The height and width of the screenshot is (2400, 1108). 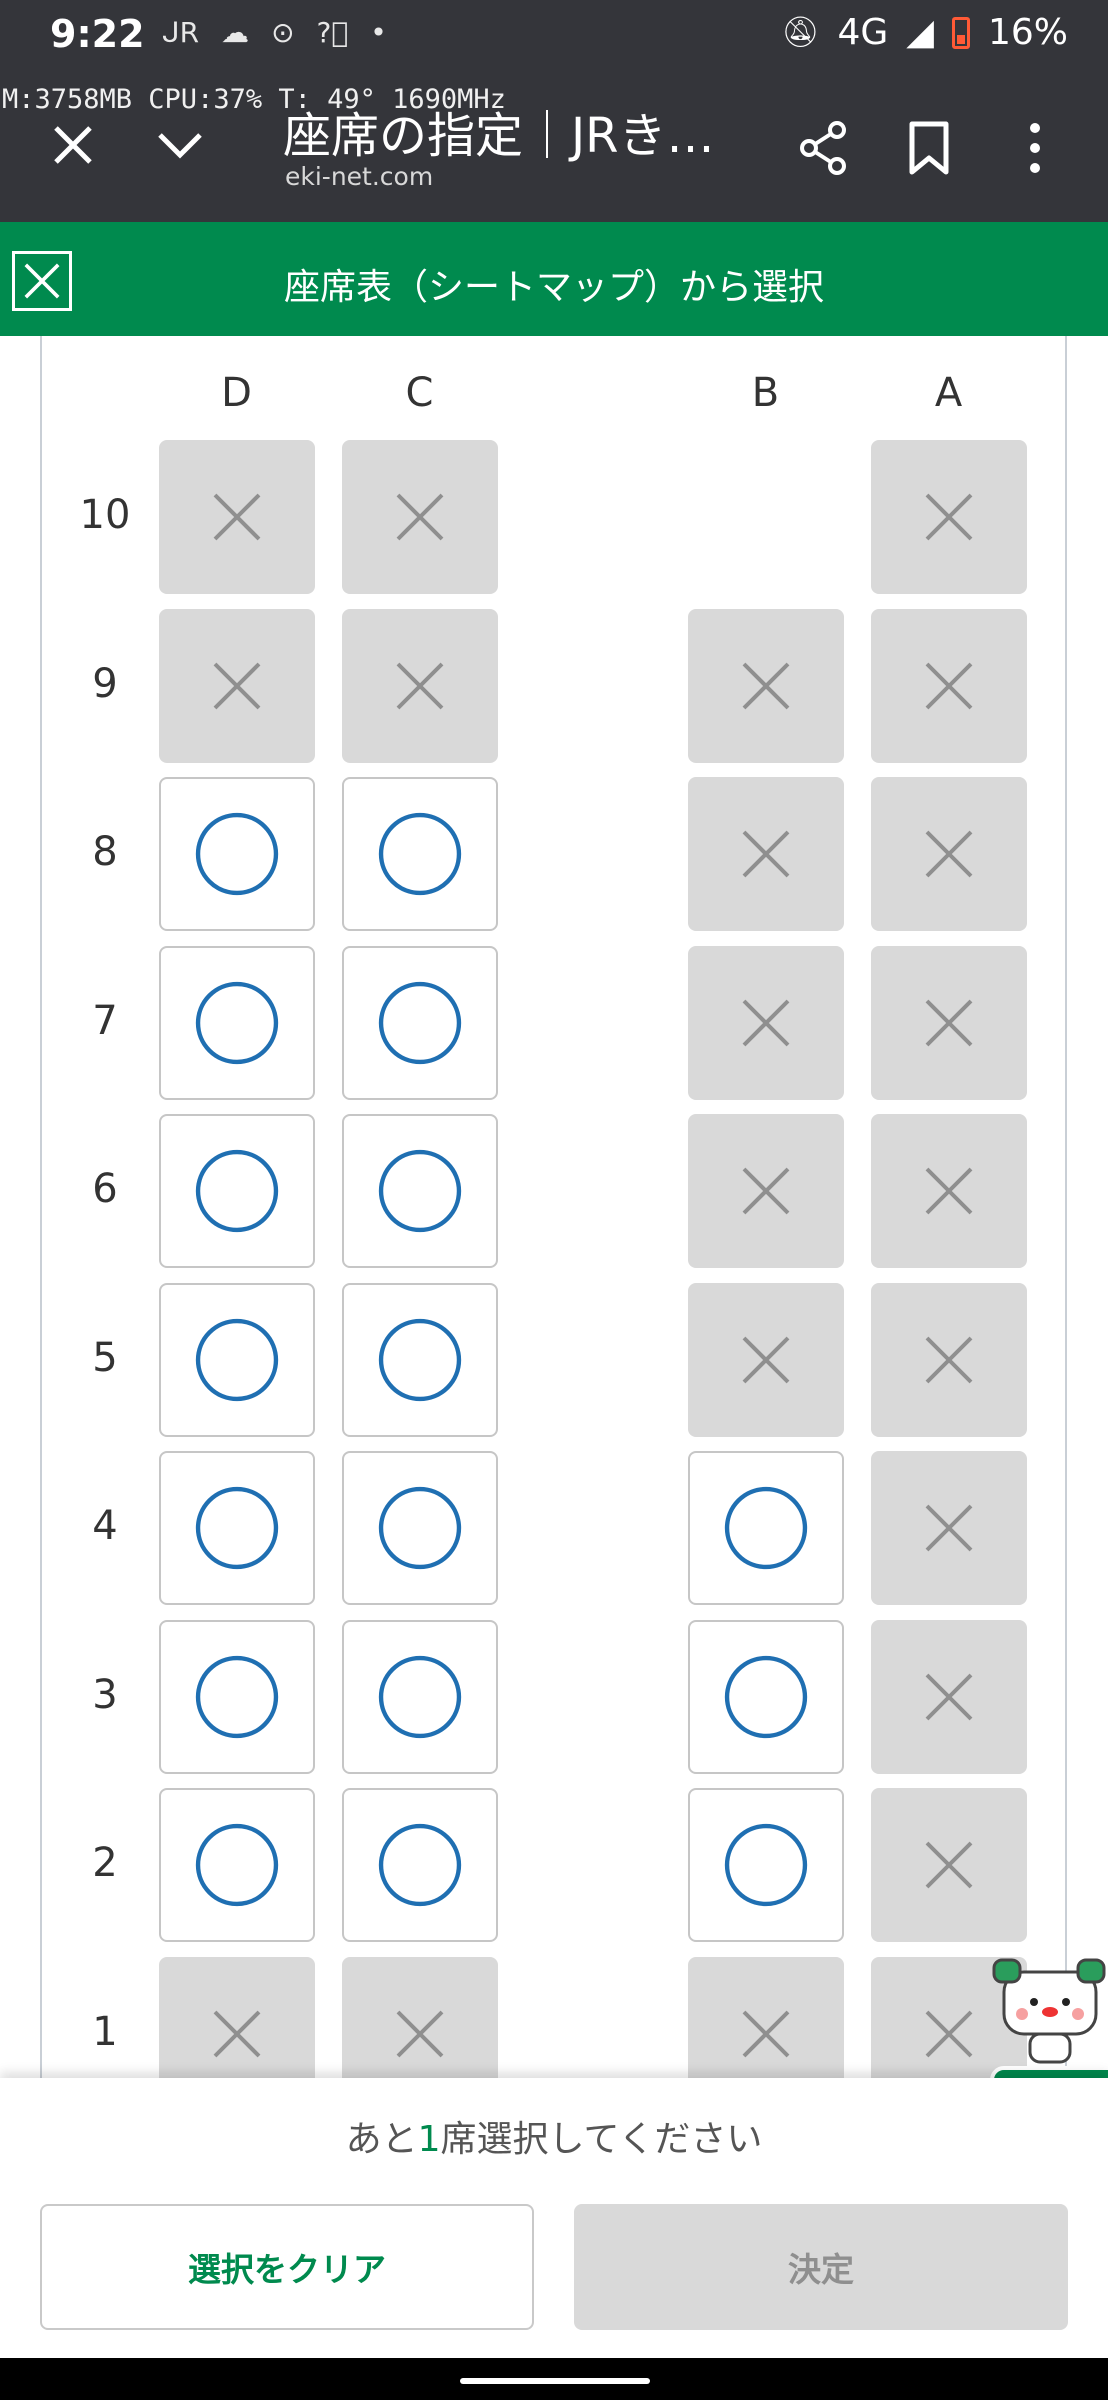 I want to click on seatmap-title: 座席表（シートマップ）から選択, so click(x=553, y=287).